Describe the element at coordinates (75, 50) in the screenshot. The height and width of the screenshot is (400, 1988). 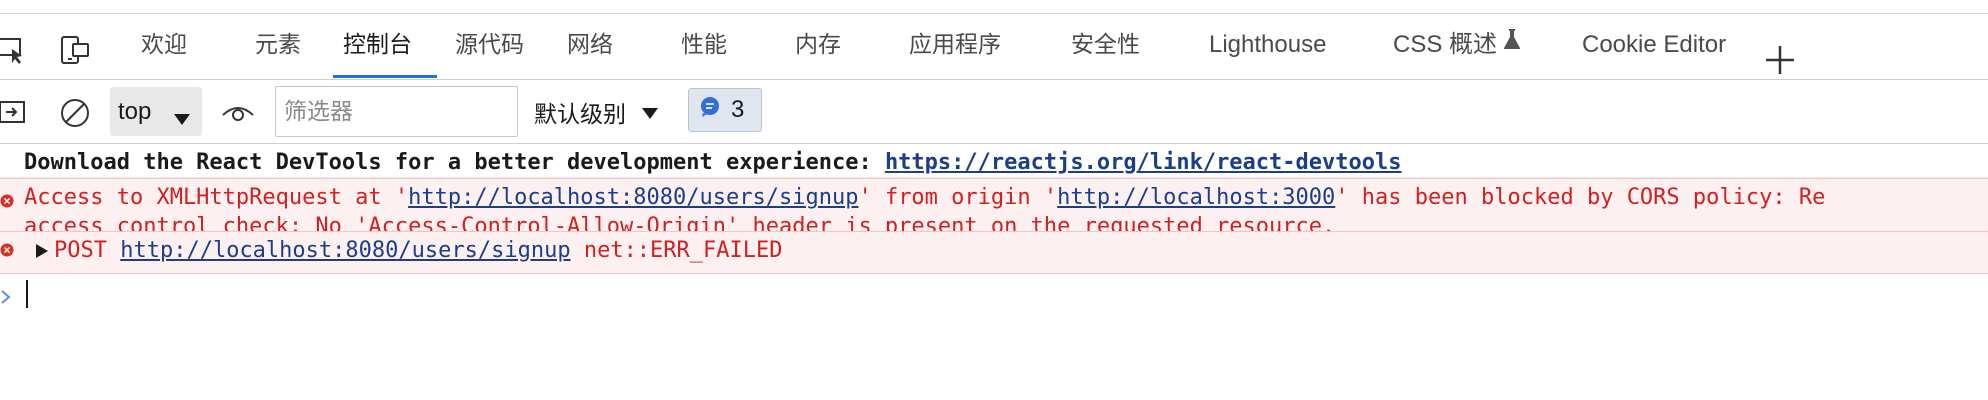
I see `device-toolbar-icon` at that location.